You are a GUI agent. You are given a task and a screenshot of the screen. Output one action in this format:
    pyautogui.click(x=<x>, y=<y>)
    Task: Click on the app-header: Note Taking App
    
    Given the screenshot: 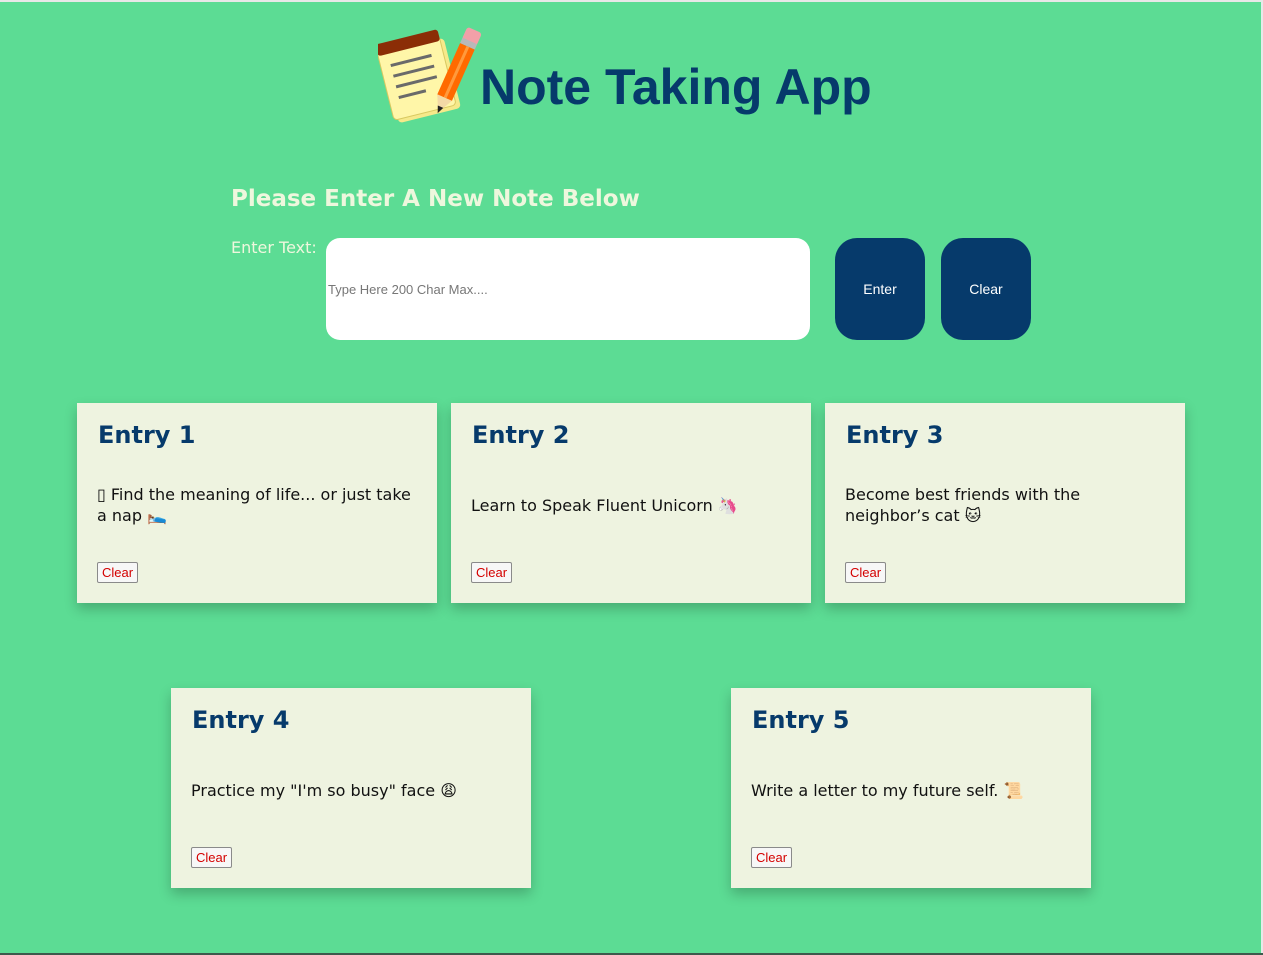 What is the action you would take?
    pyautogui.click(x=625, y=72)
    